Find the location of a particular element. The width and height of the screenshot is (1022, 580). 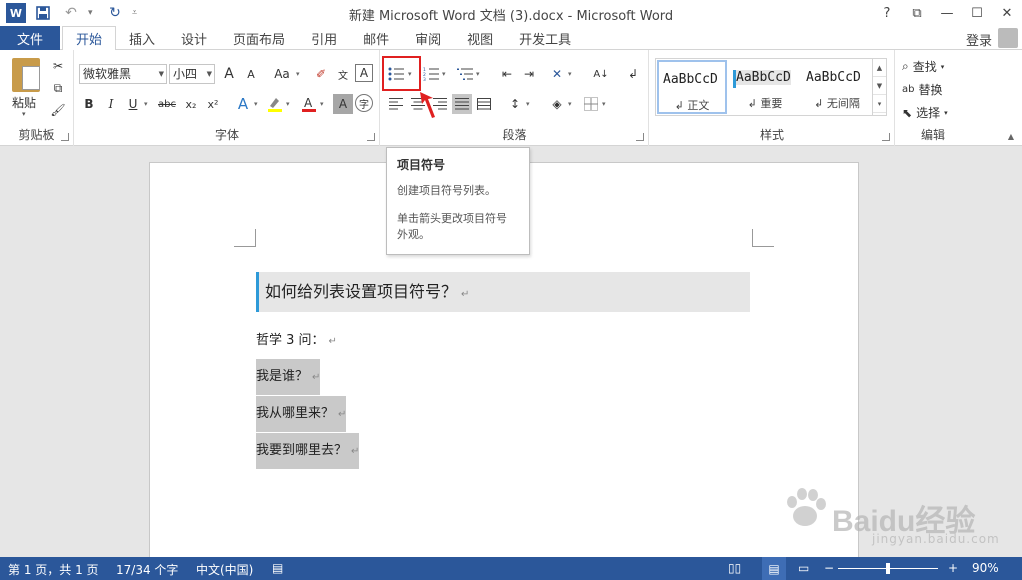

line-spacing-icon: ↕ is located at coordinates (515, 104).